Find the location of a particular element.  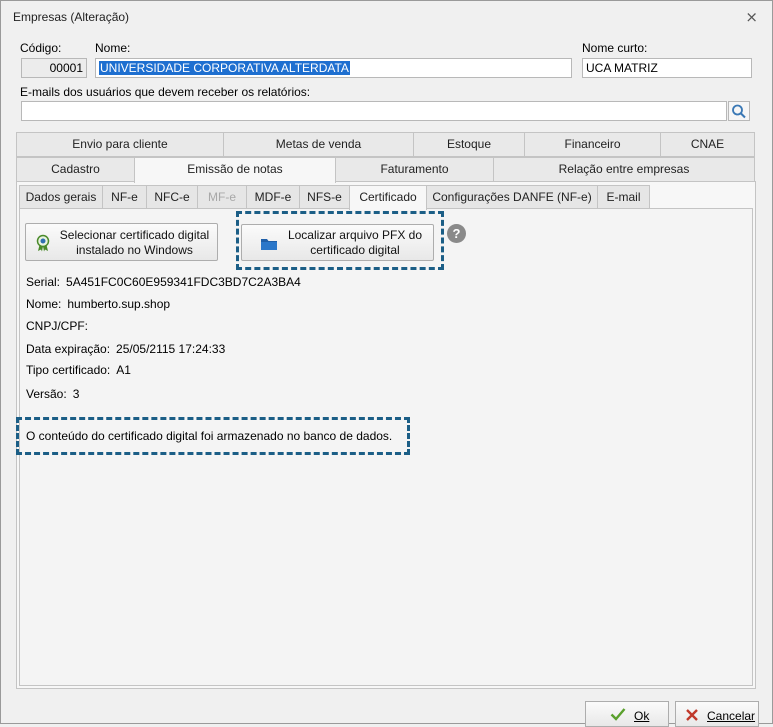

versao-value: 3 is located at coordinates (76, 394).